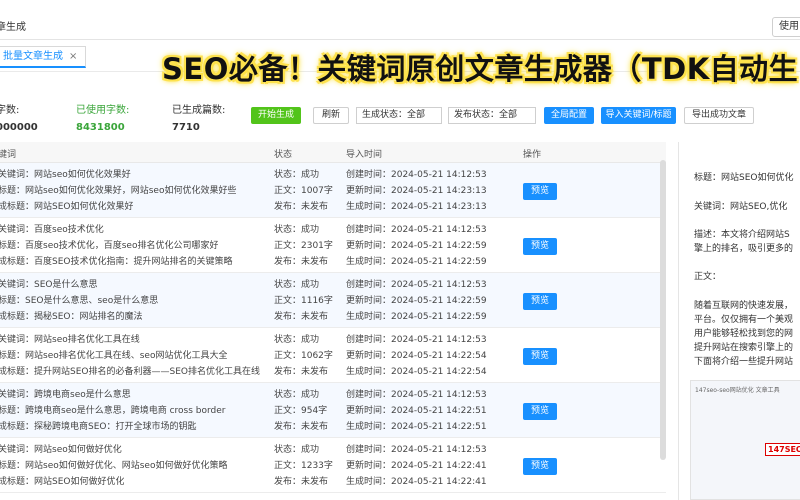 This screenshot has width=800, height=500. I want to click on stat-used-words: 已使用字数: 8431800, so click(102, 117).